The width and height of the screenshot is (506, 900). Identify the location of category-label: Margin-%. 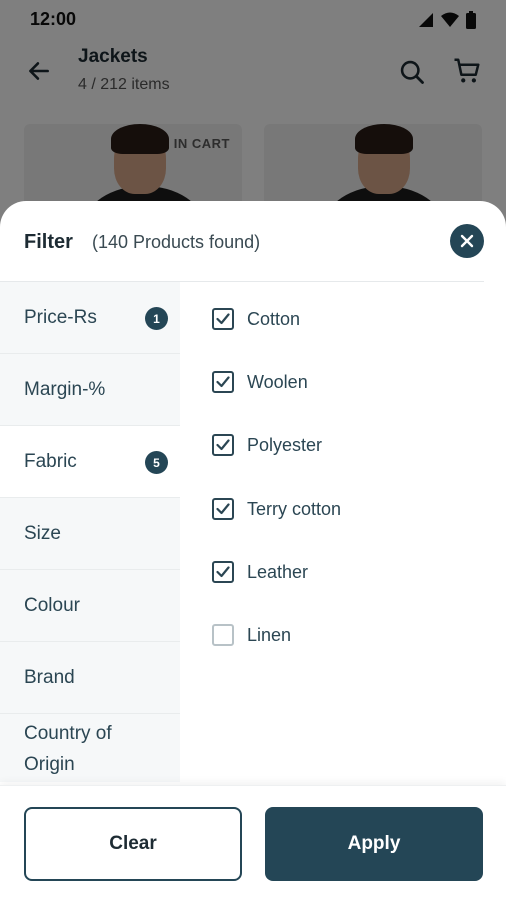
(65, 389).